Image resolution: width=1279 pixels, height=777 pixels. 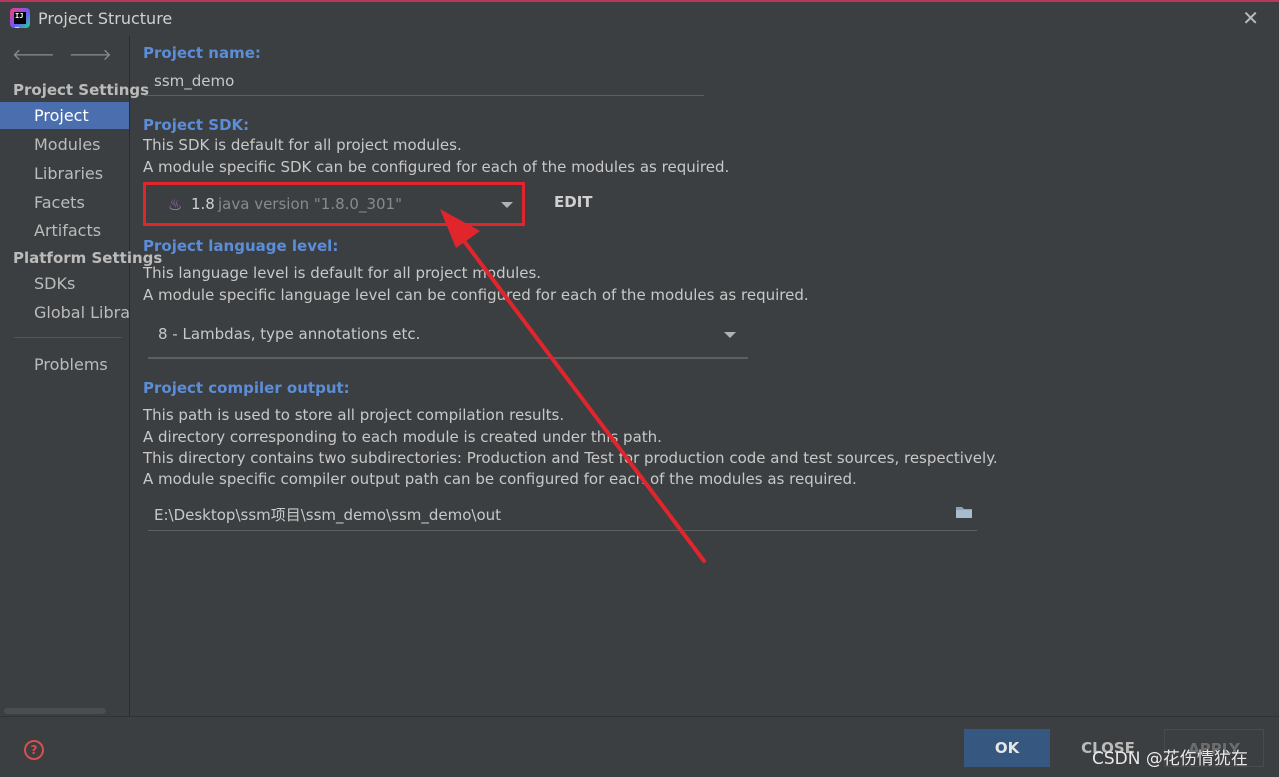 I want to click on sidebar-item-artifacts: Artifacts, so click(x=64, y=230).